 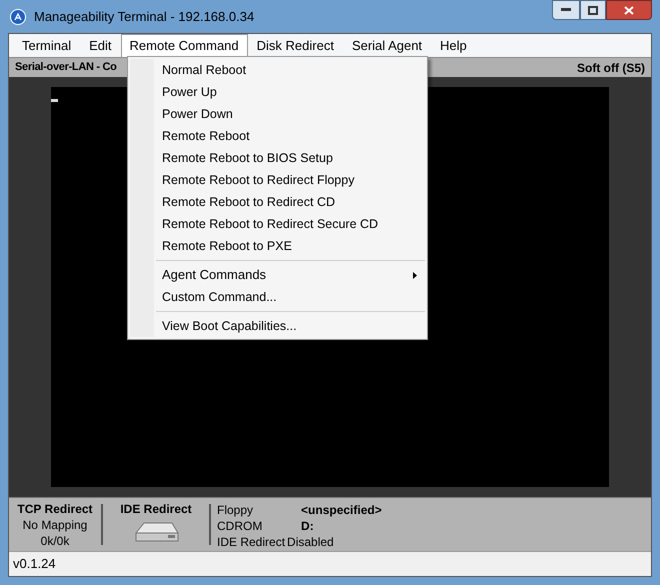 What do you see at coordinates (311, 542) in the screenshot?
I see `drive-value: Disabled` at bounding box center [311, 542].